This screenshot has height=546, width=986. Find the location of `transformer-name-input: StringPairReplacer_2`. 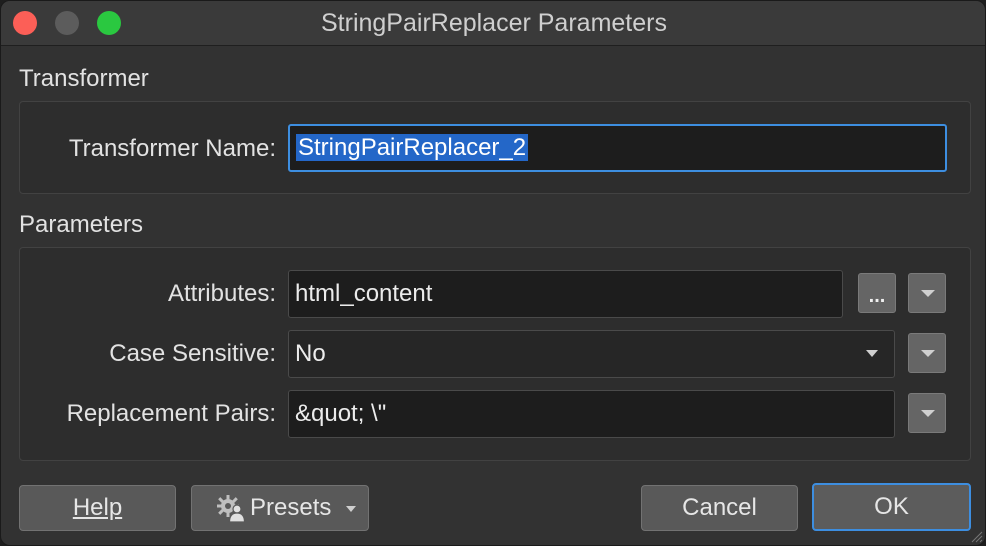

transformer-name-input: StringPairReplacer_2 is located at coordinates (617, 148).